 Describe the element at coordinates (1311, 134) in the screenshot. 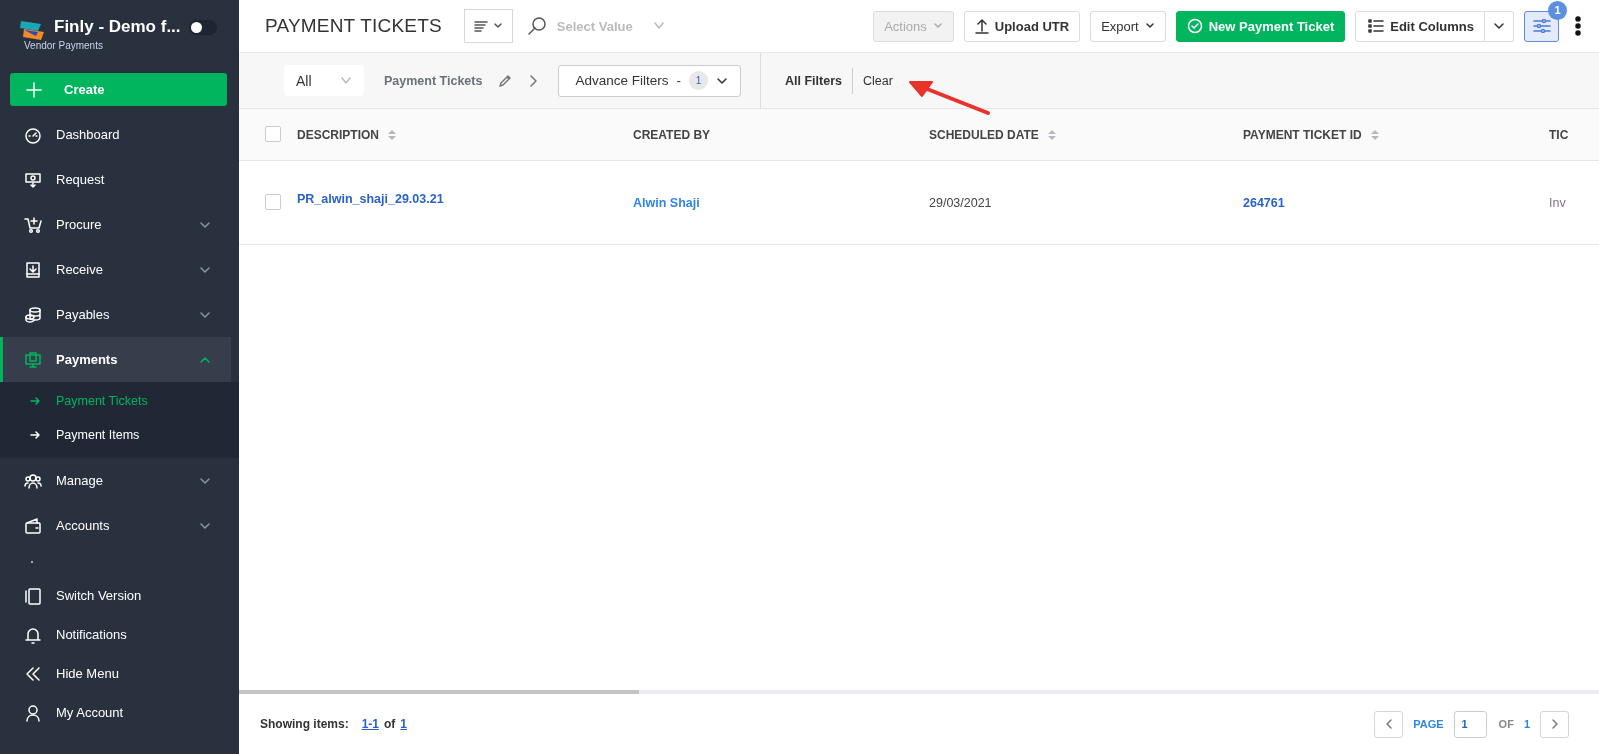

I see `column-header: PAYMENT TICKET ID` at that location.